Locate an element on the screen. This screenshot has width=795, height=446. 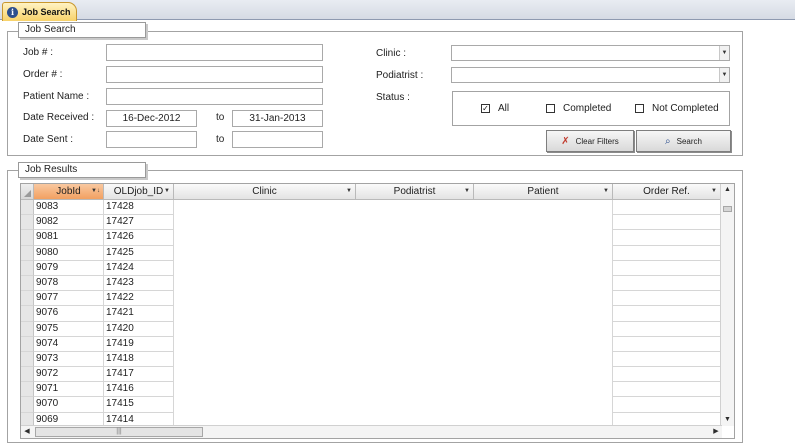
tab-job-search: i Job Search is located at coordinates (39, 11).